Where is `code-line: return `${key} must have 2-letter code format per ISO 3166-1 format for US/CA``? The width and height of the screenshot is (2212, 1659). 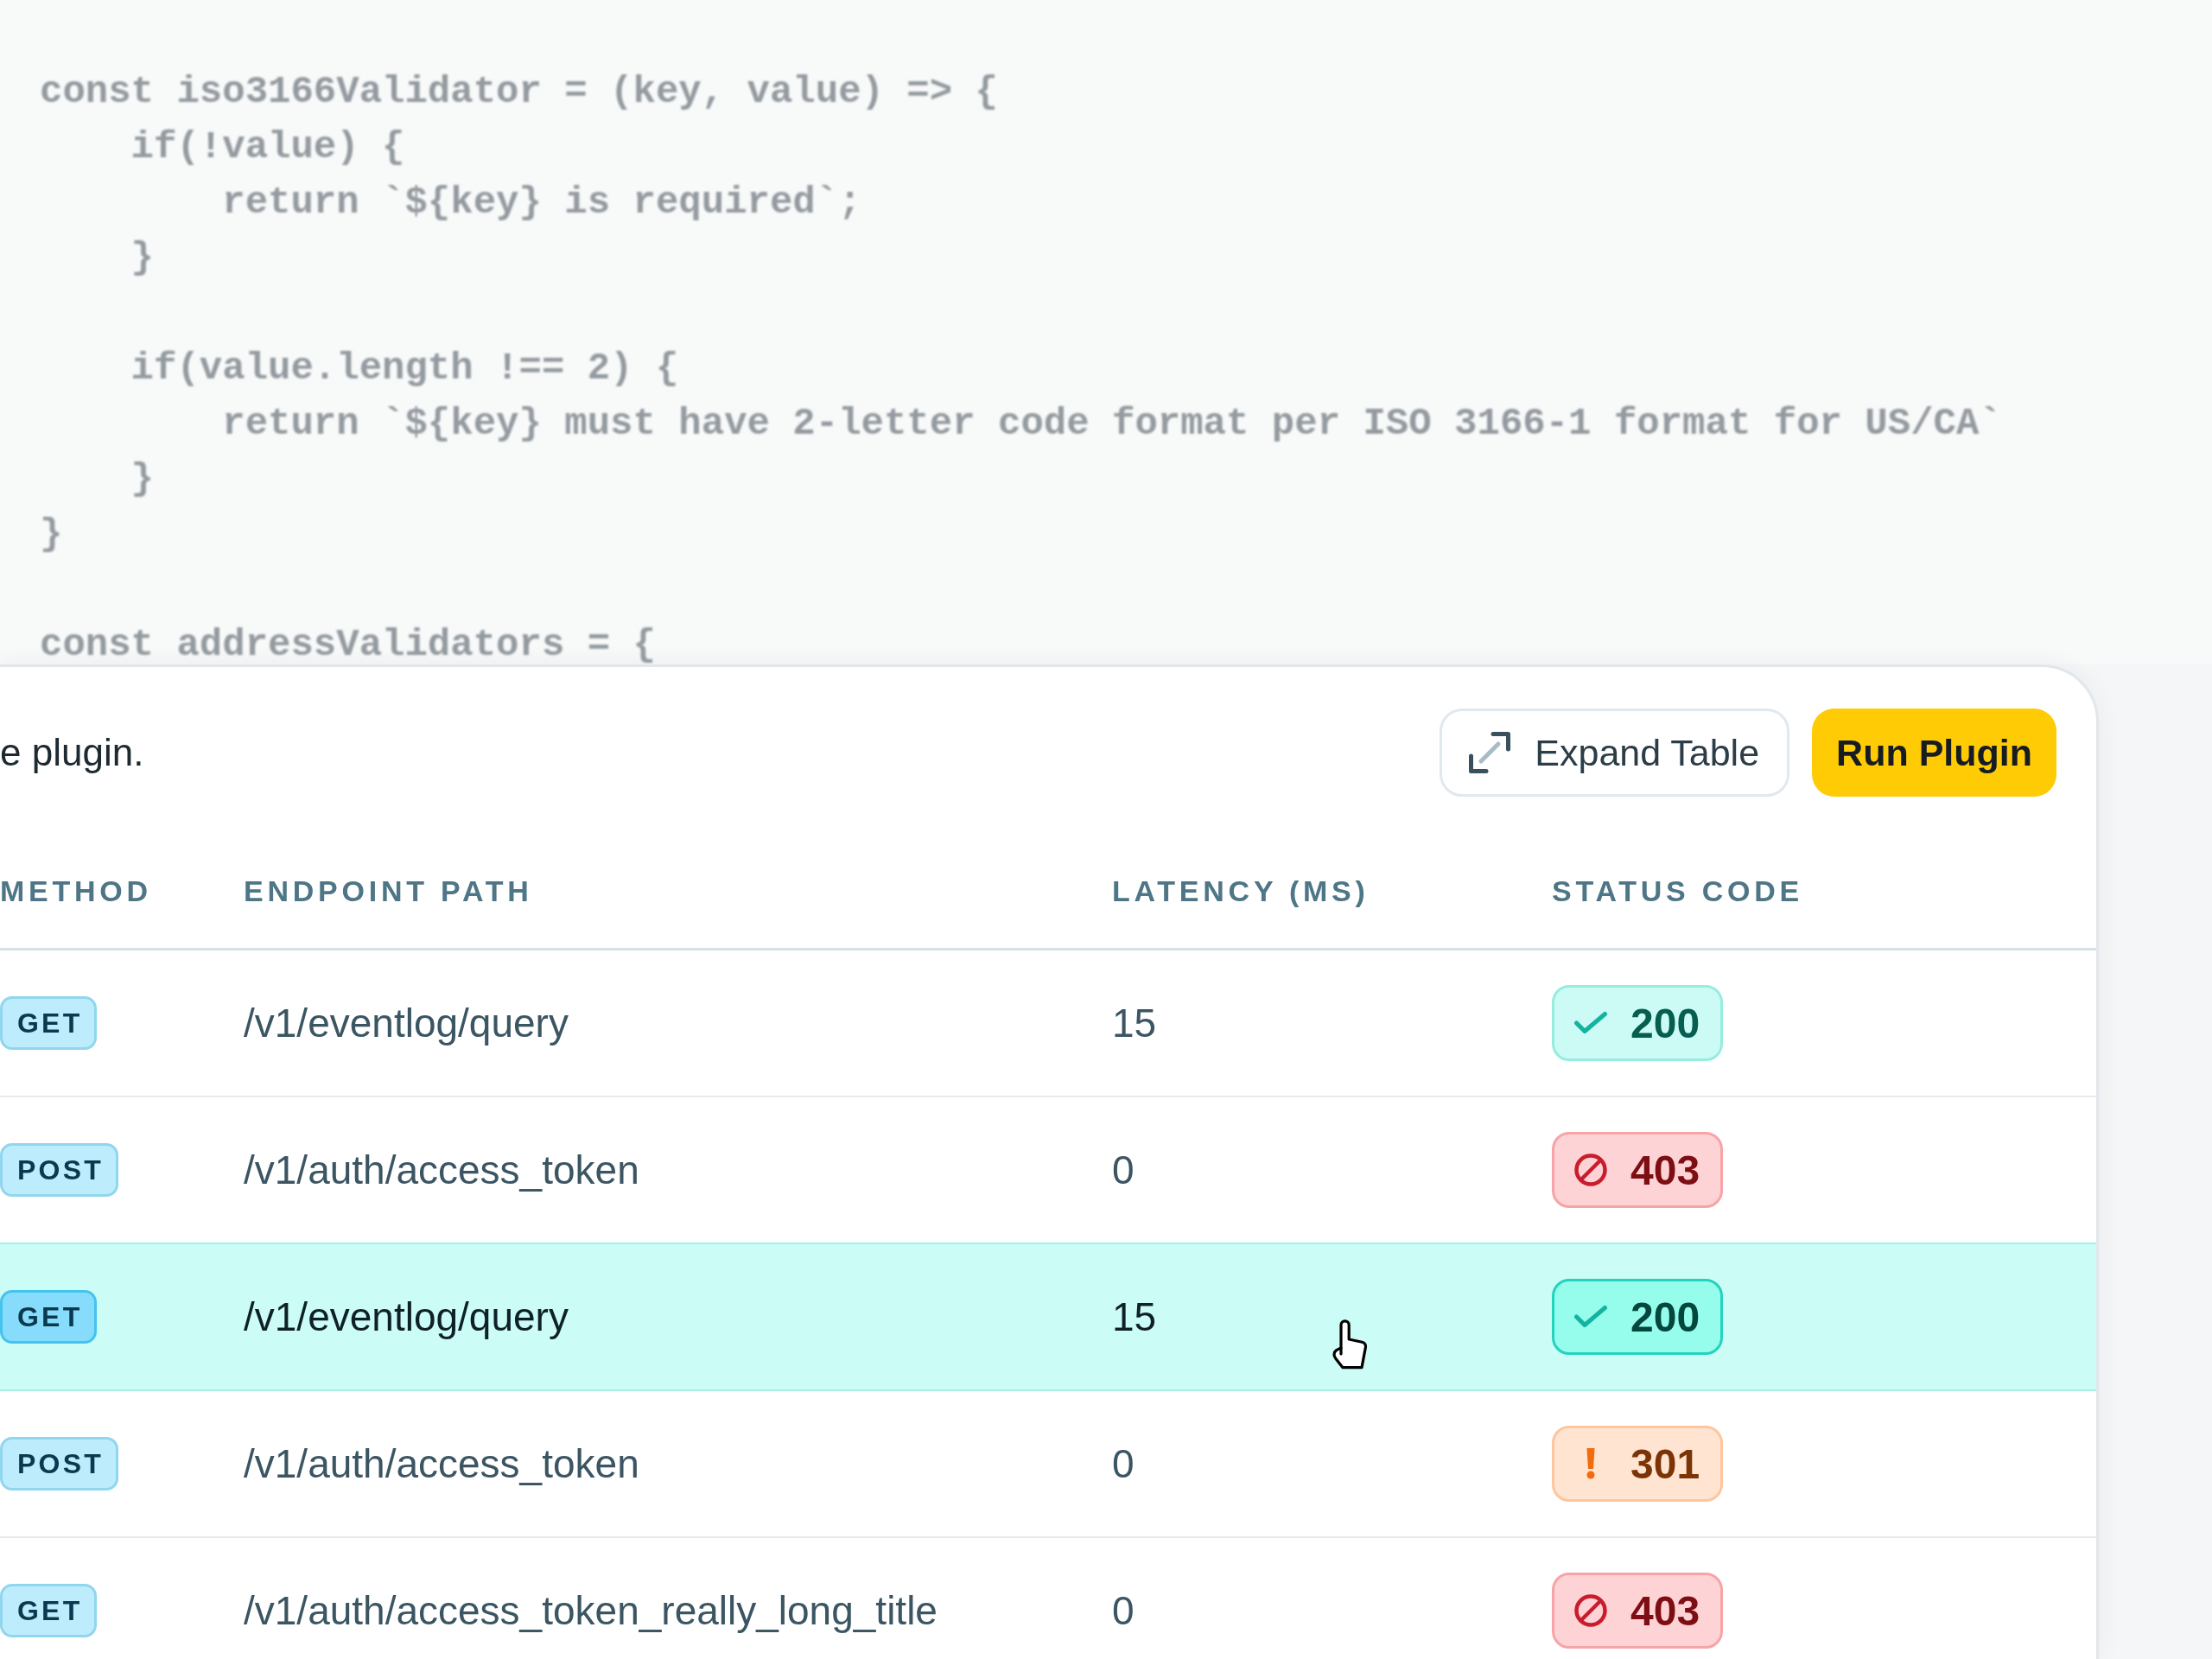 code-line: return `${key} must have 2-letter code format per ISO 3166-1 format for US/CA` is located at coordinates (1112, 424).